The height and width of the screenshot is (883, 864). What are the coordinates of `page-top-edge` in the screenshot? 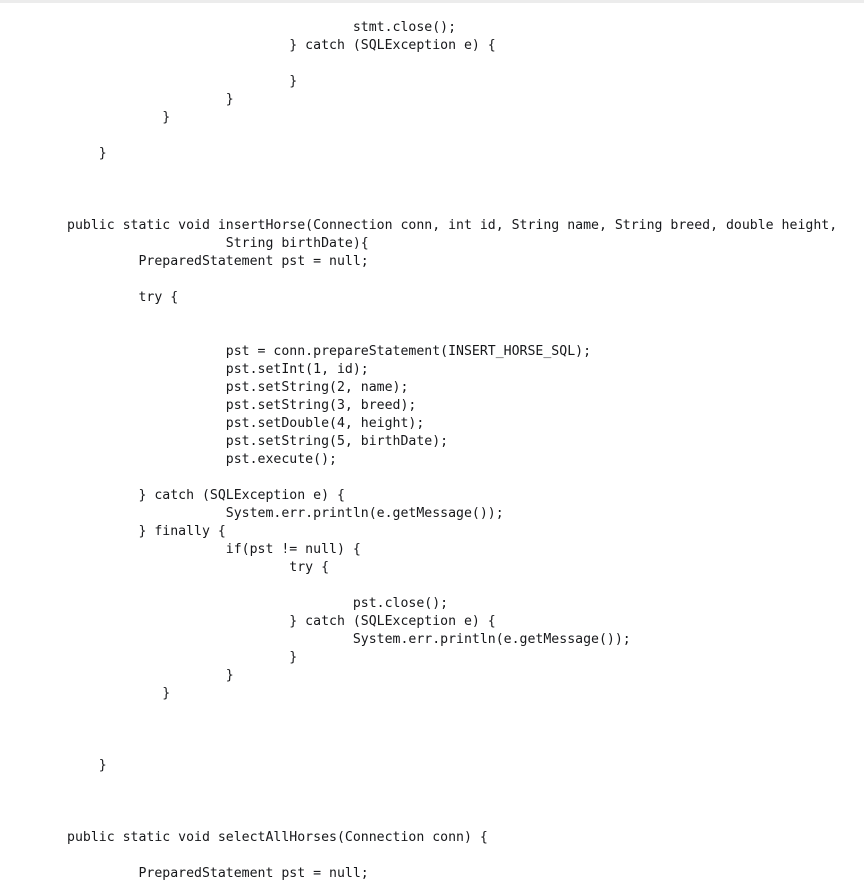 It's located at (432, 1).